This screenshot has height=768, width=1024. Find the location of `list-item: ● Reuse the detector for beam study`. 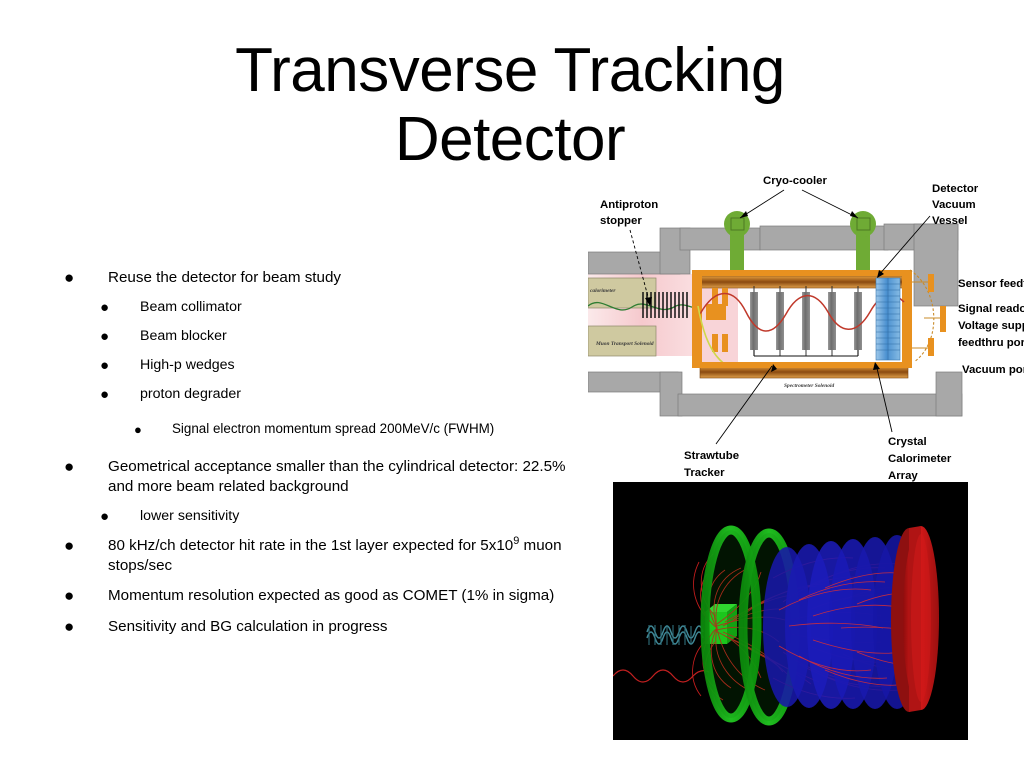

list-item: ● Reuse the detector for beam study is located at coordinates (290, 278).